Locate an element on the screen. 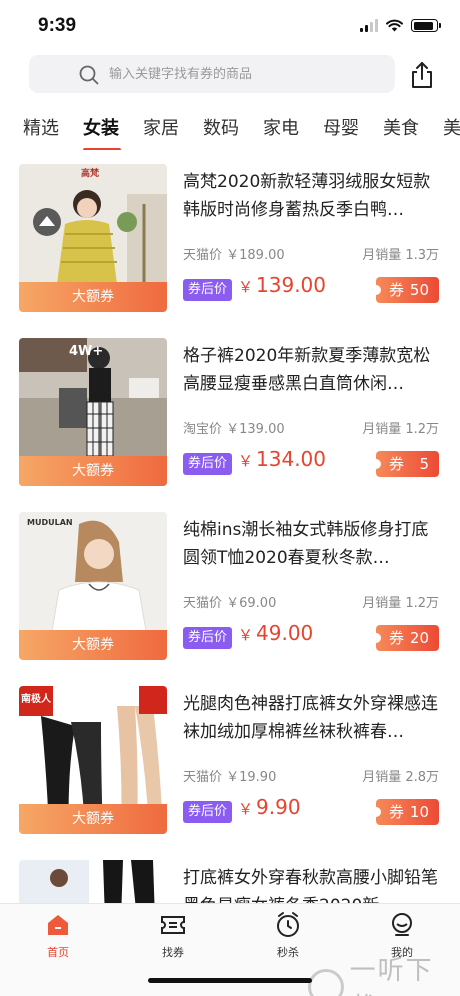 The width and height of the screenshot is (460, 996). image-brand-text: 4W+ is located at coordinates (86, 351).